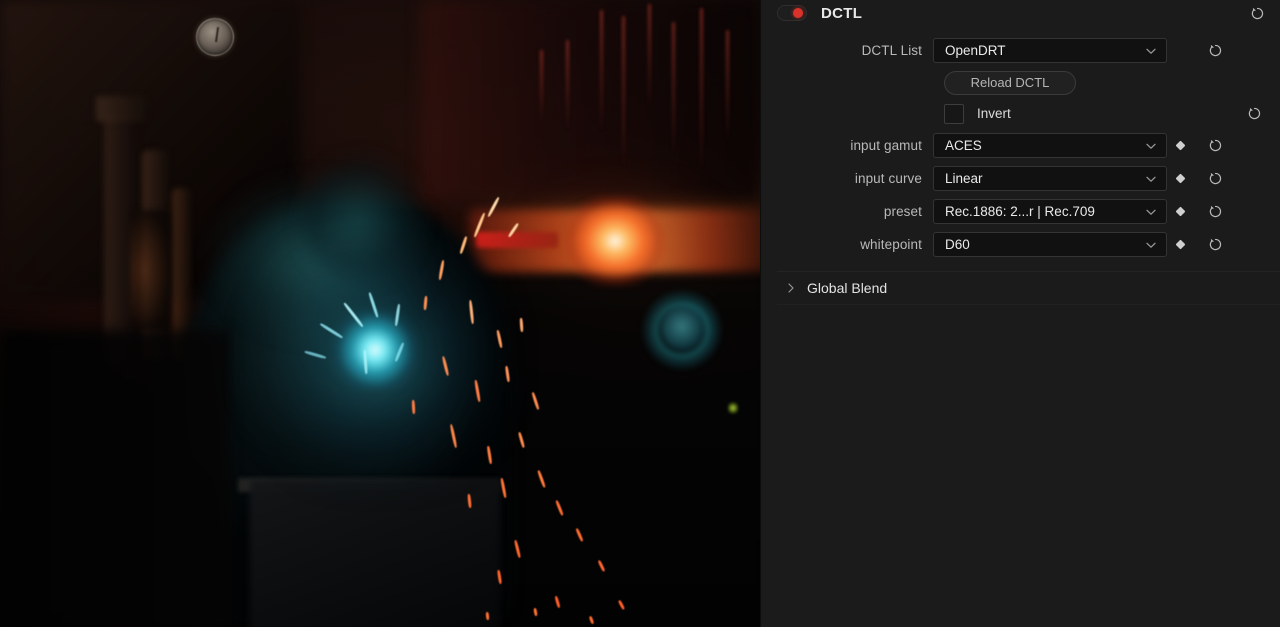 This screenshot has width=1280, height=627. I want to click on row-preset: preset Rec.1886: 2...r | Rec.709, so click(1020, 211).